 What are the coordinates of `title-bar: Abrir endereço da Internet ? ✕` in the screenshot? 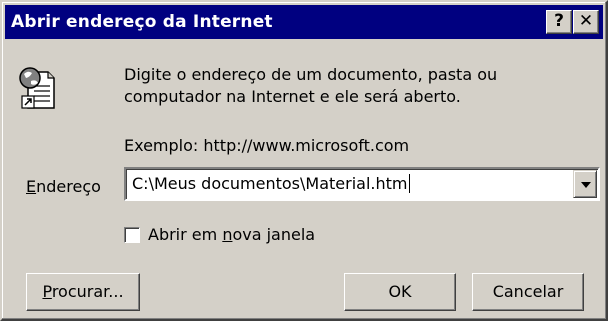 It's located at (304, 22).